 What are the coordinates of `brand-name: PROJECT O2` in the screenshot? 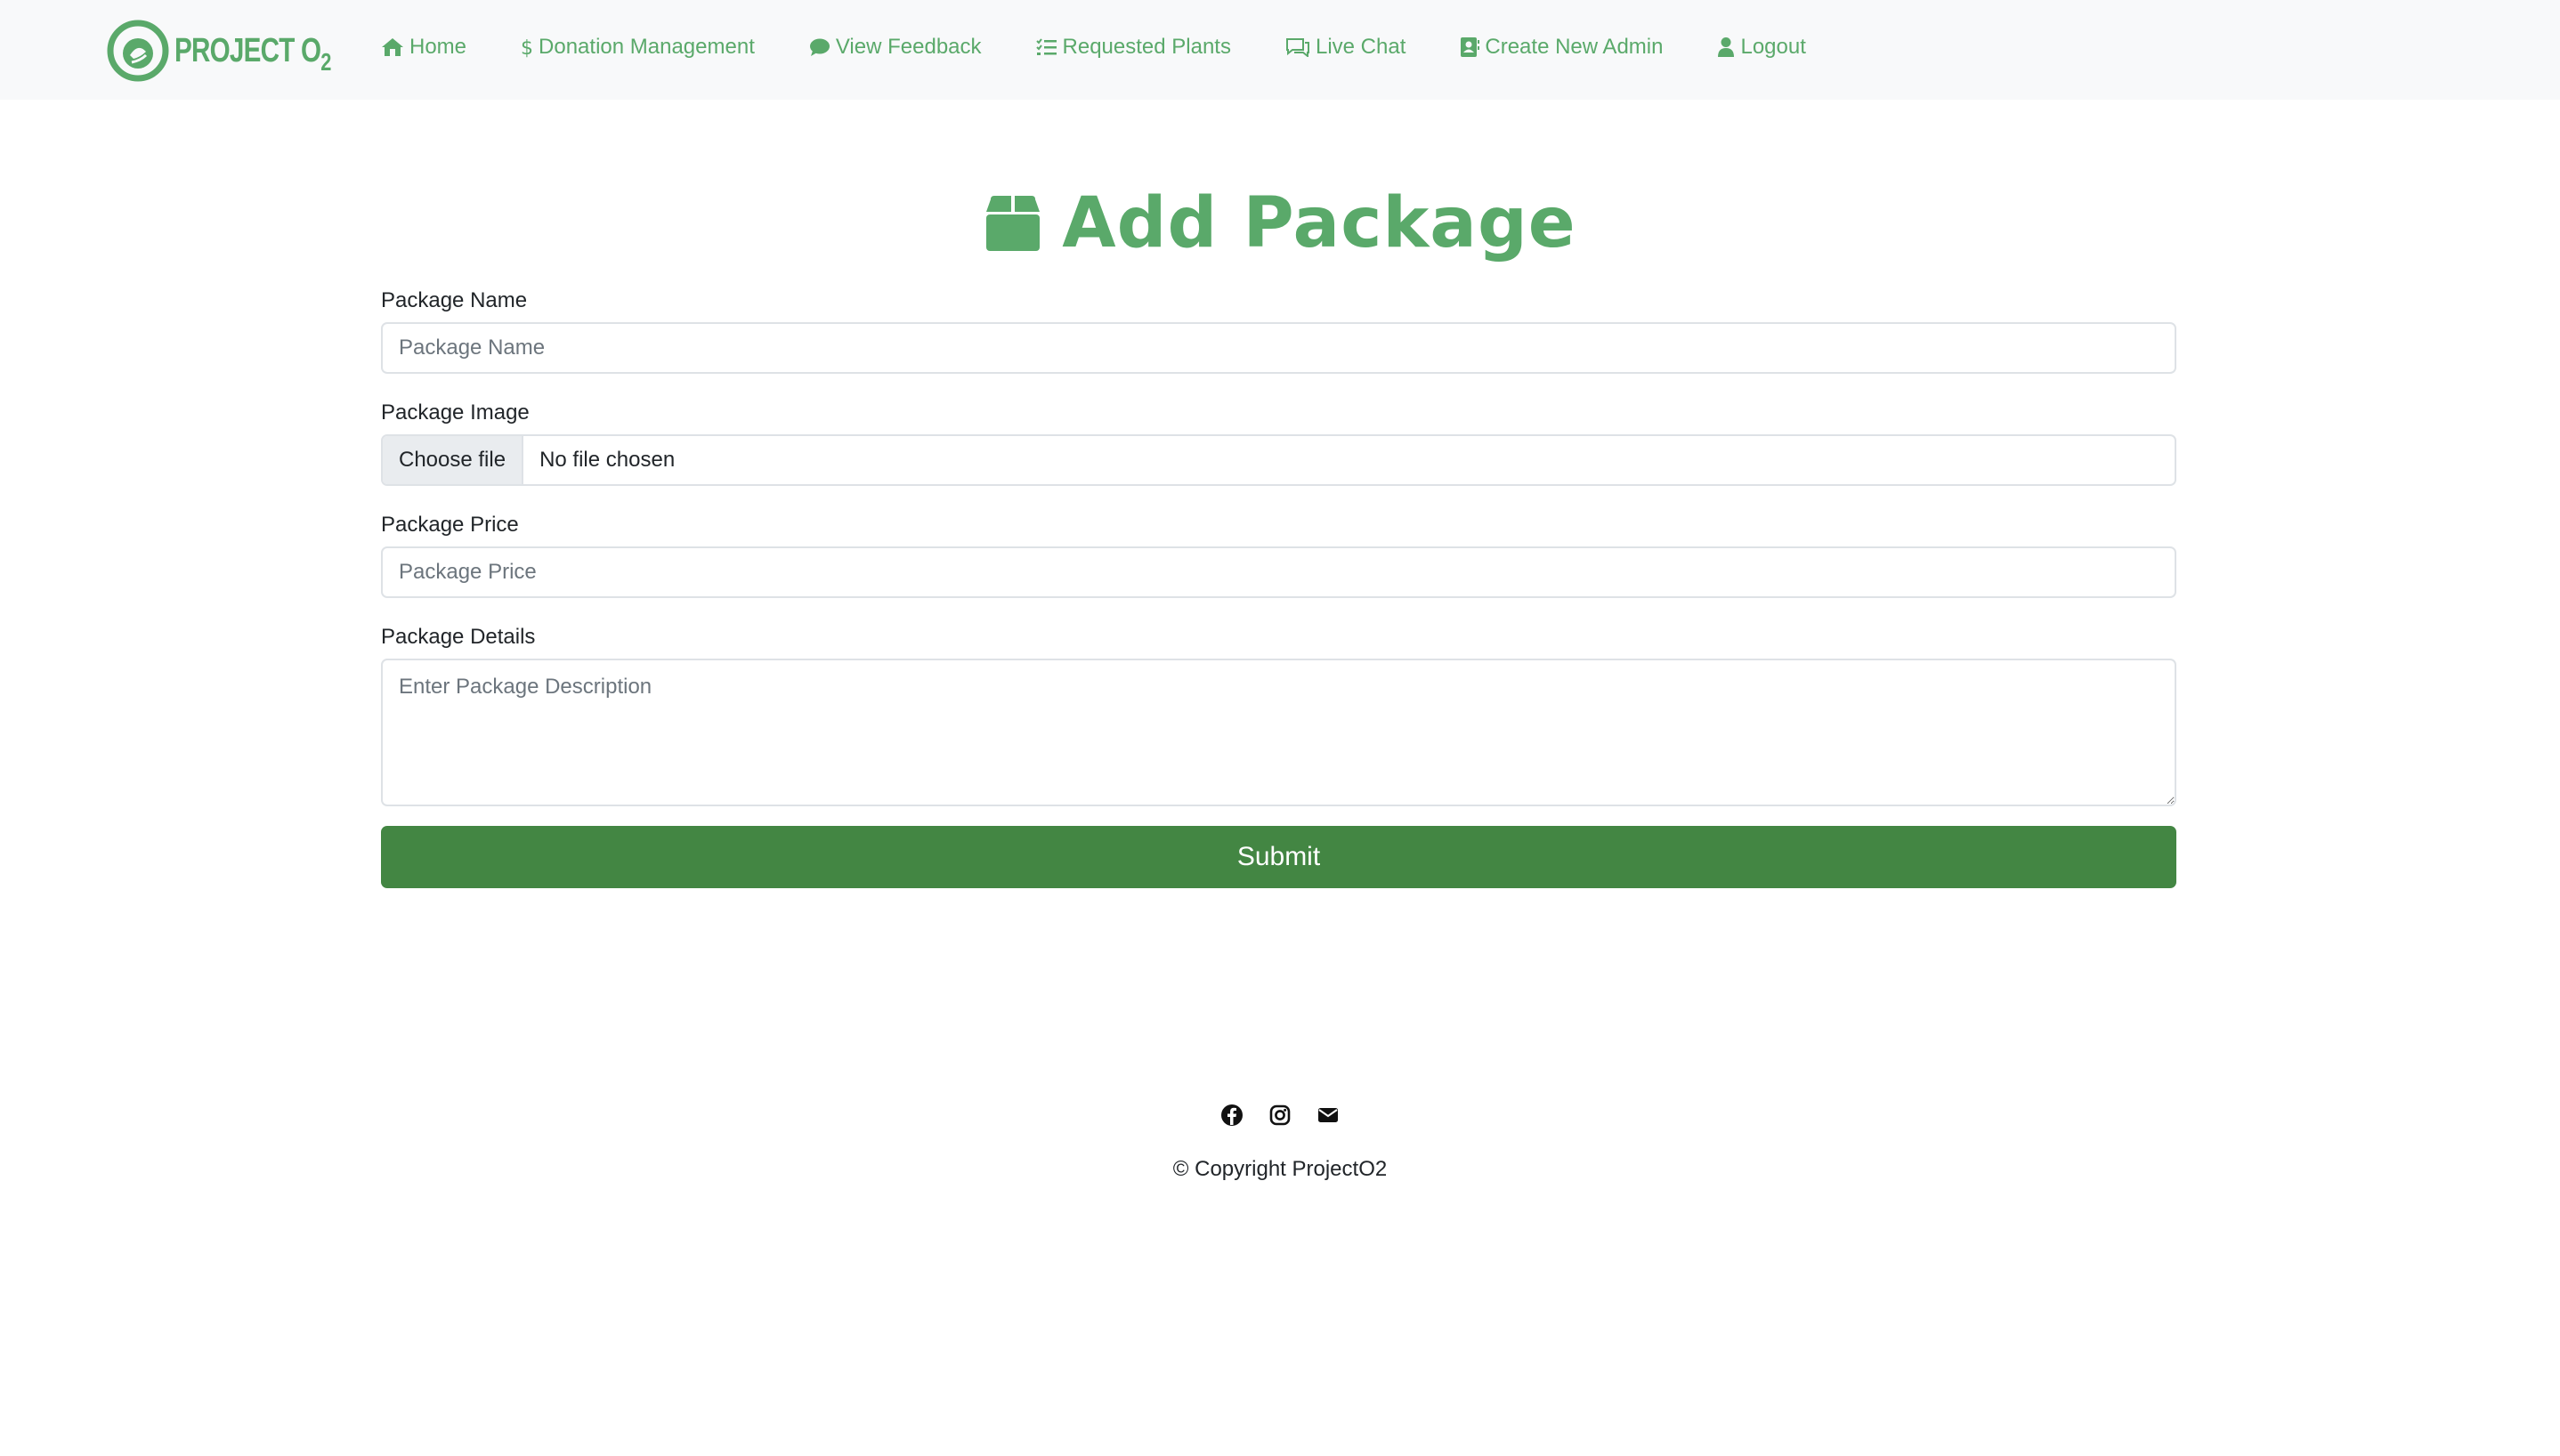 It's located at (252, 53).